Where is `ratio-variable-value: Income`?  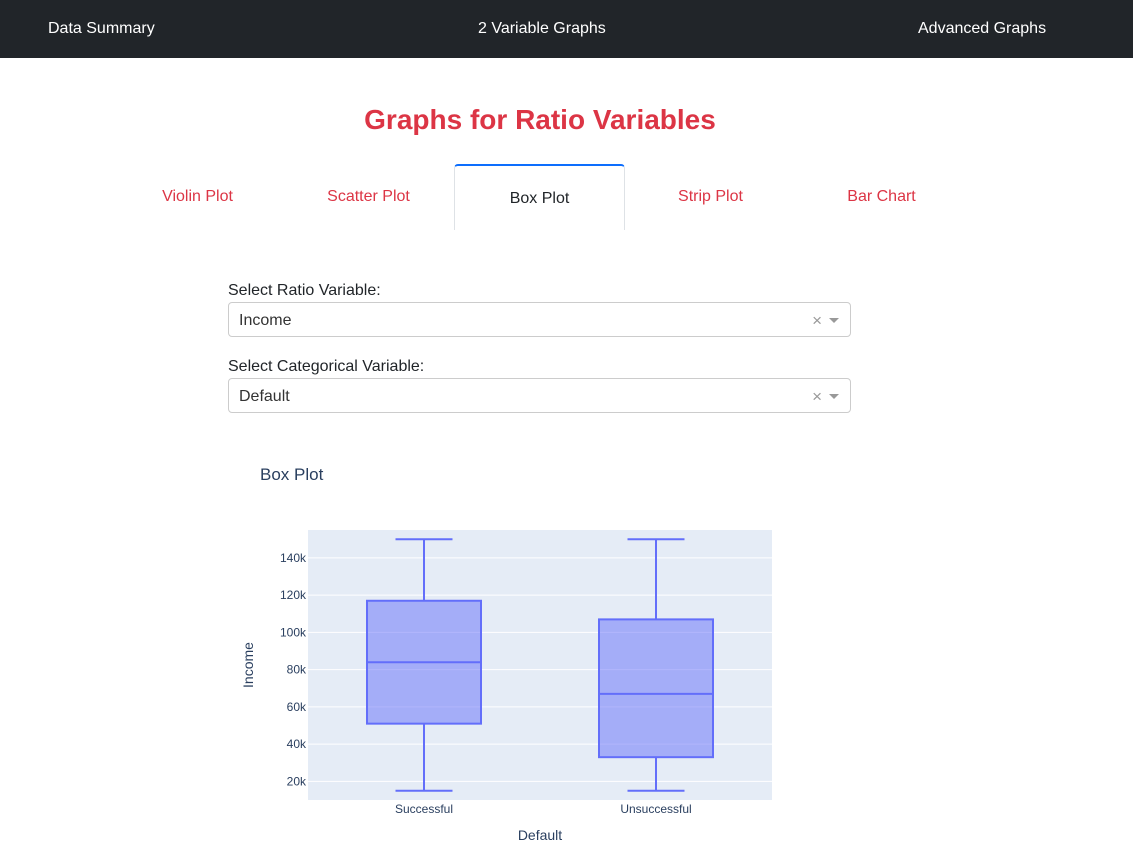
ratio-variable-value: Income is located at coordinates (265, 320).